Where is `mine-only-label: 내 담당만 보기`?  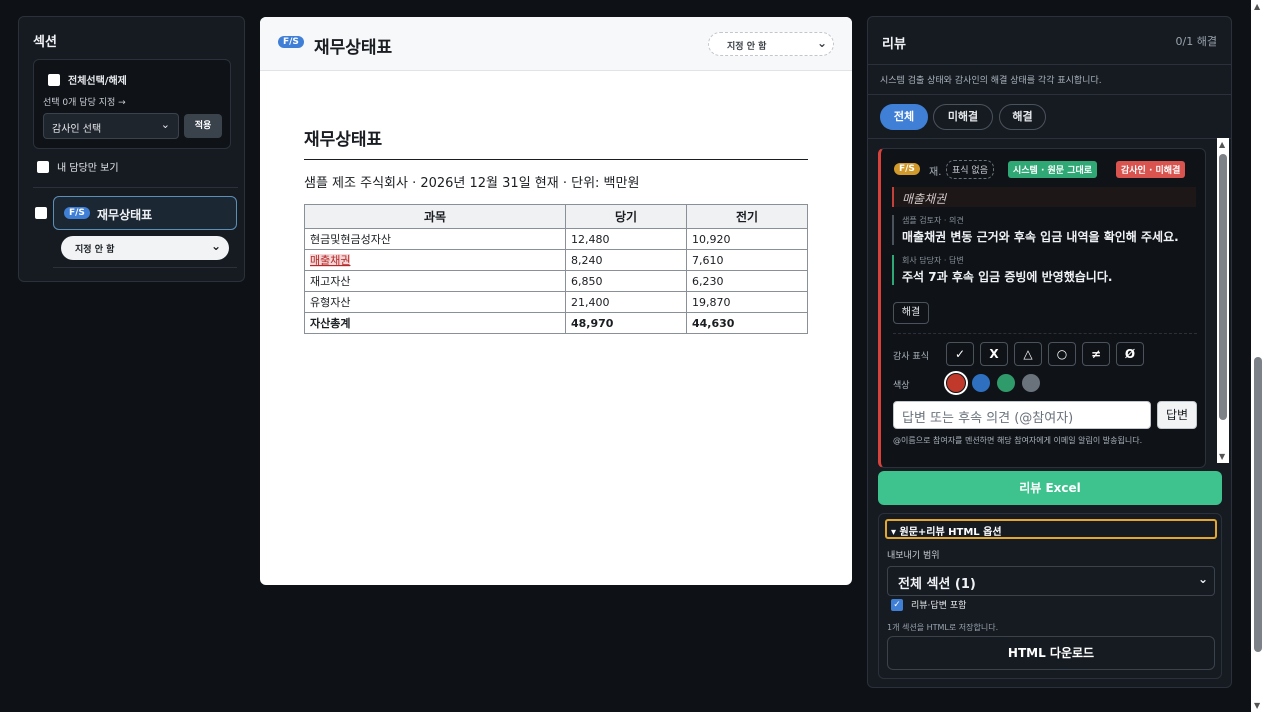 mine-only-label: 내 담당만 보기 is located at coordinates (88, 168).